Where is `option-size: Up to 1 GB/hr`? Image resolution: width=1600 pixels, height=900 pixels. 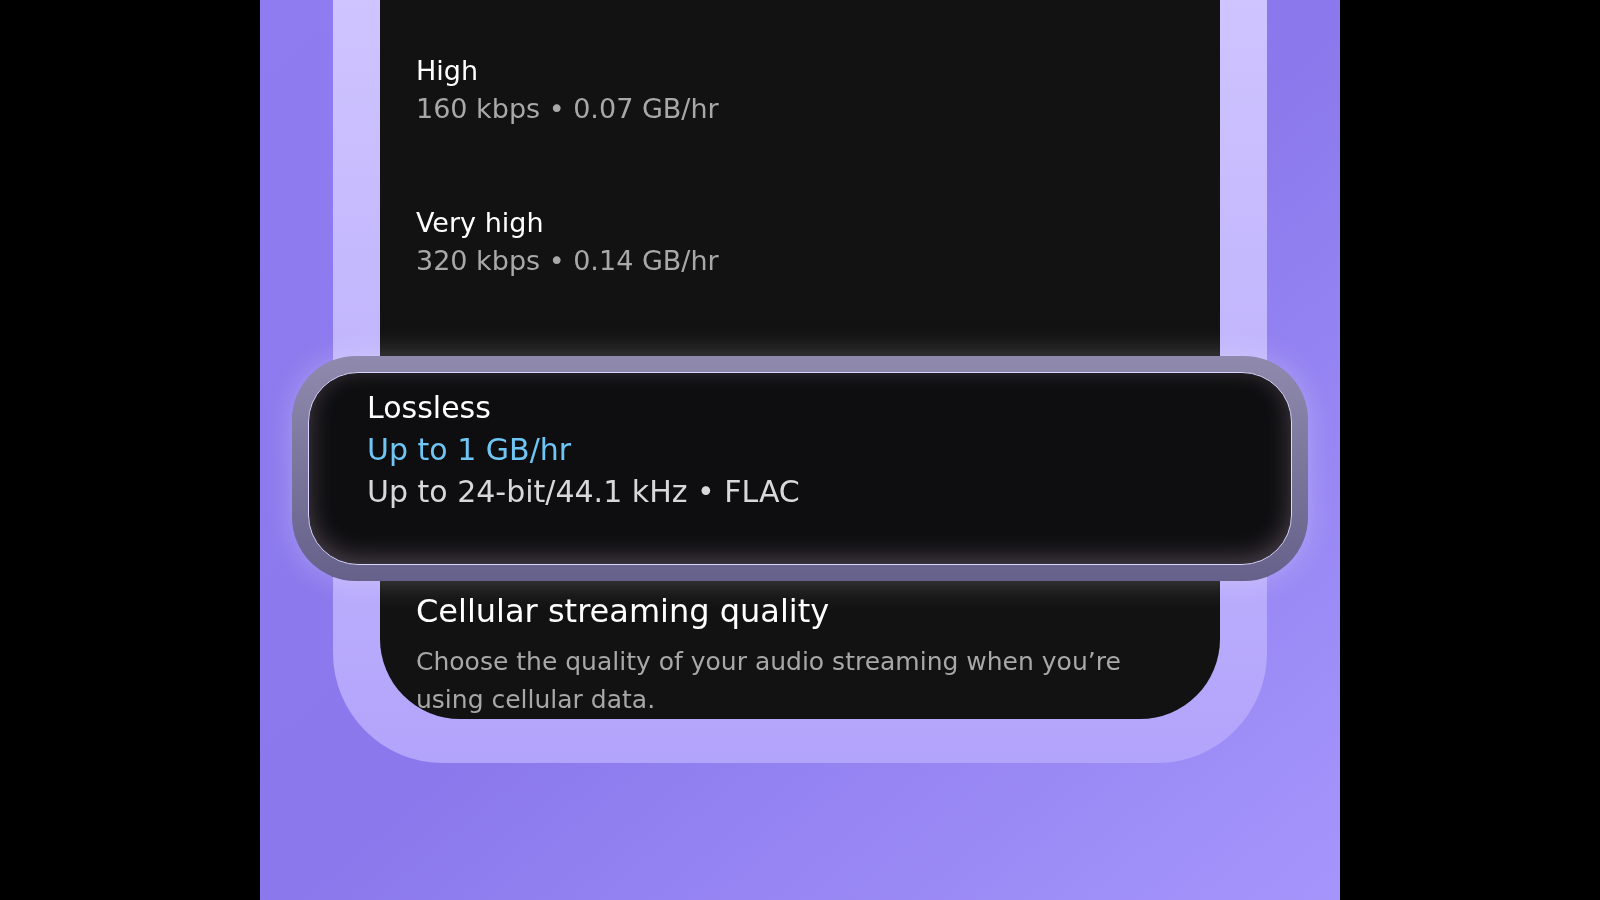 option-size: Up to 1 GB/hr is located at coordinates (469, 450).